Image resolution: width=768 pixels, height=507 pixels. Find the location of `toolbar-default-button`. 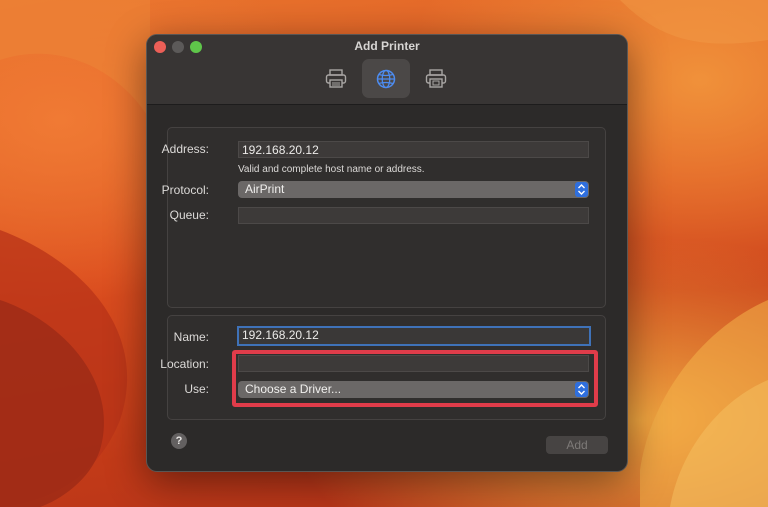

toolbar-default-button is located at coordinates (336, 78).